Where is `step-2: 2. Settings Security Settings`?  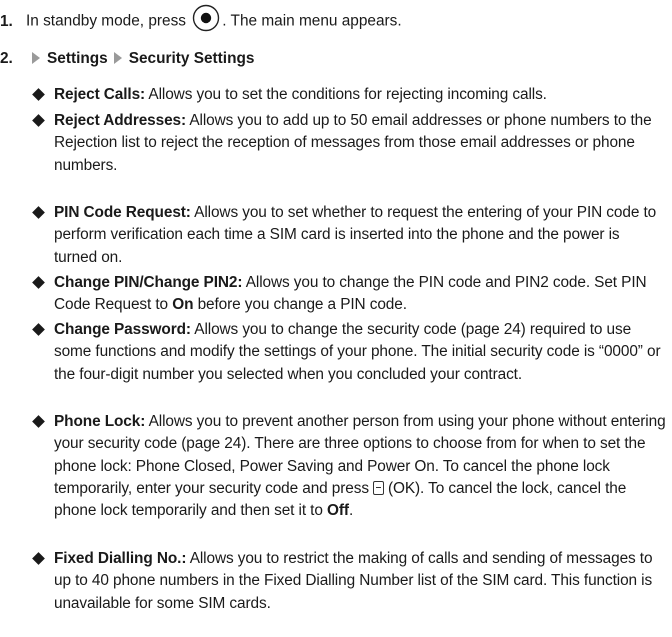 step-2: 2. Settings Security Settings is located at coordinates (127, 59).